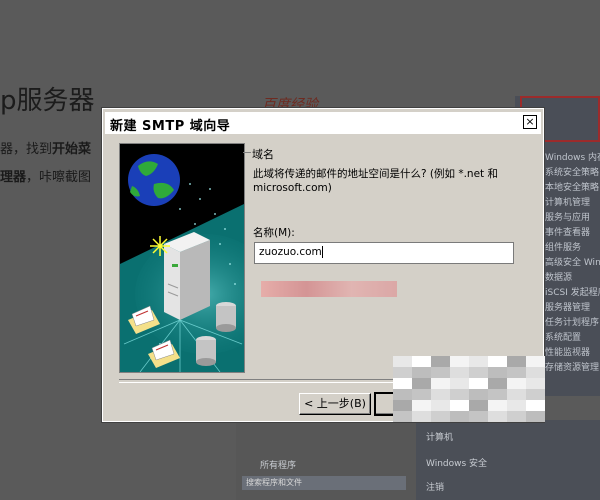 The width and height of the screenshot is (600, 500). I want to click on admin-tool-item: 系统安全策略, so click(572, 171).